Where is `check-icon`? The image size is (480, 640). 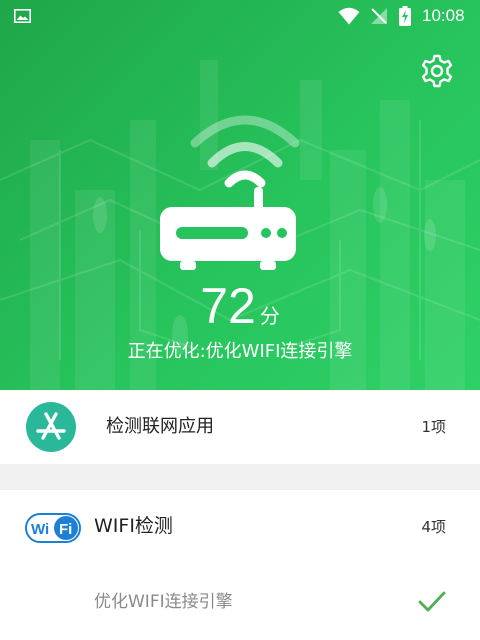
check-icon is located at coordinates (432, 601).